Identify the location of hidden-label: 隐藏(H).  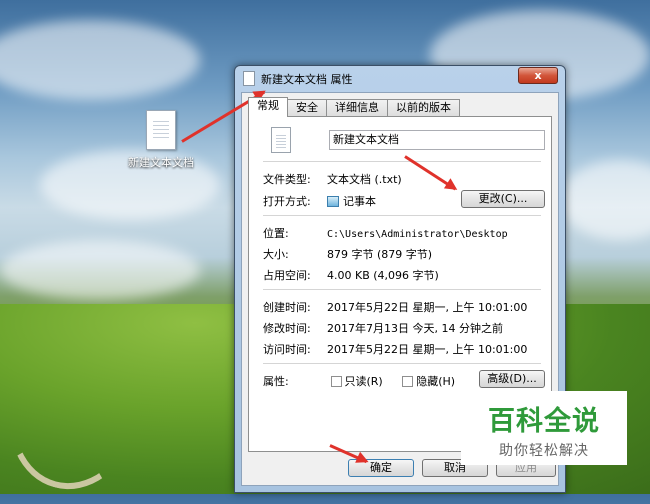
(436, 381).